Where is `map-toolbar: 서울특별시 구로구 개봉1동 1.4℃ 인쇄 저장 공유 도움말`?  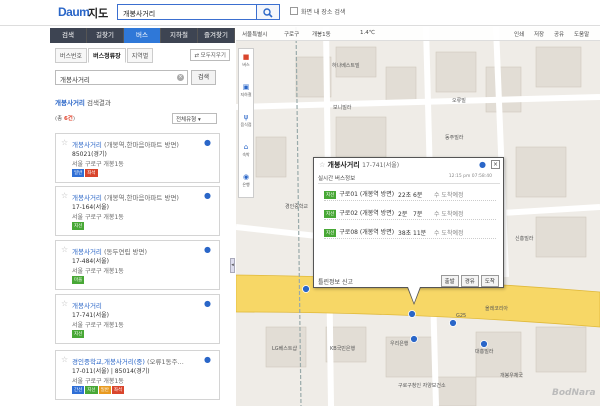 map-toolbar: 서울특별시 구로구 개봉1동 1.4℃ 인쇄 저장 공유 도움말 is located at coordinates (418, 34).